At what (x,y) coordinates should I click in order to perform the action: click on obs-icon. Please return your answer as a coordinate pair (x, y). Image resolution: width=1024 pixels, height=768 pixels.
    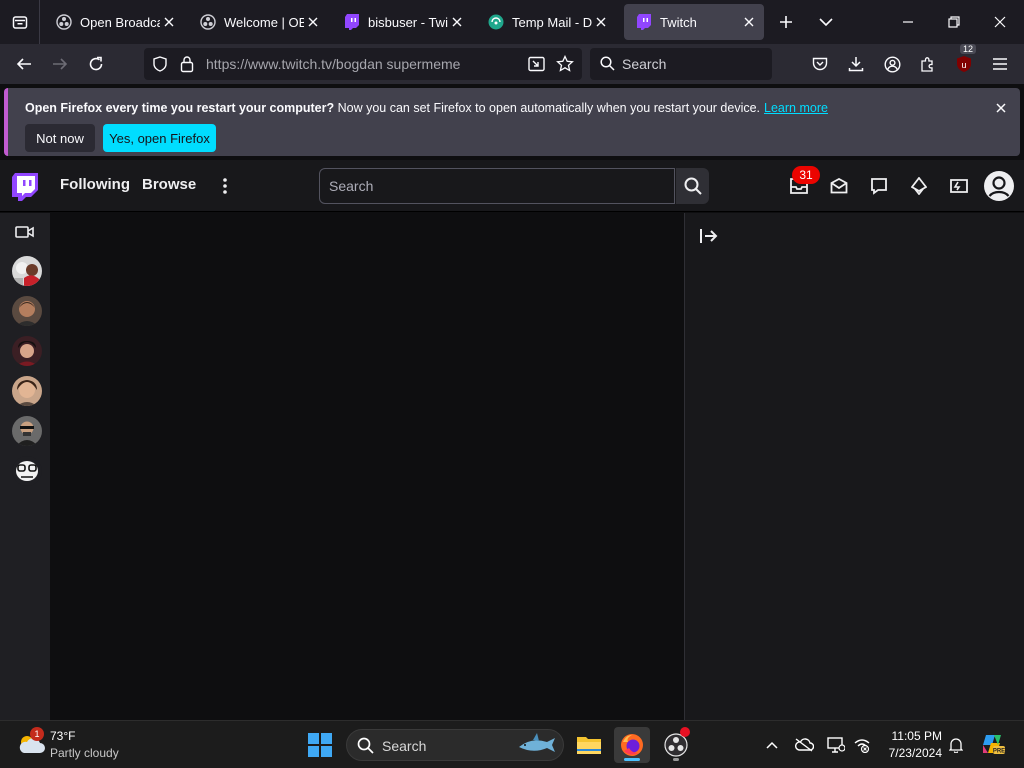
    Looking at the image, I should click on (208, 22).